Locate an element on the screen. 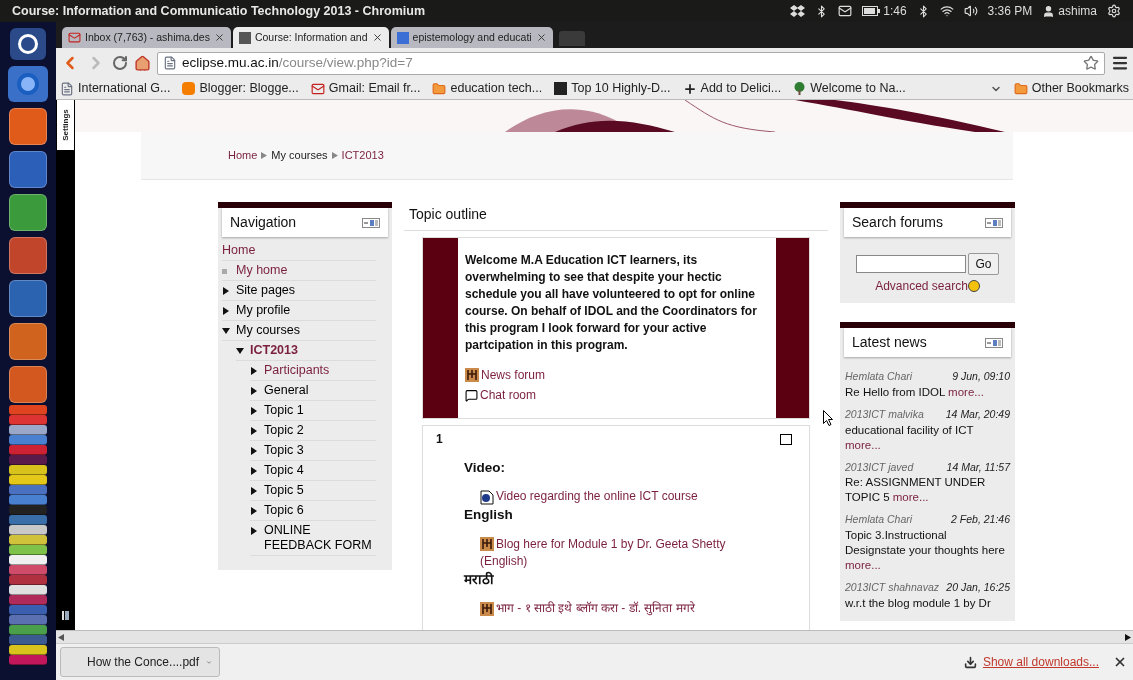 The height and width of the screenshot is (680, 1133). help-icon is located at coordinates (973, 286).